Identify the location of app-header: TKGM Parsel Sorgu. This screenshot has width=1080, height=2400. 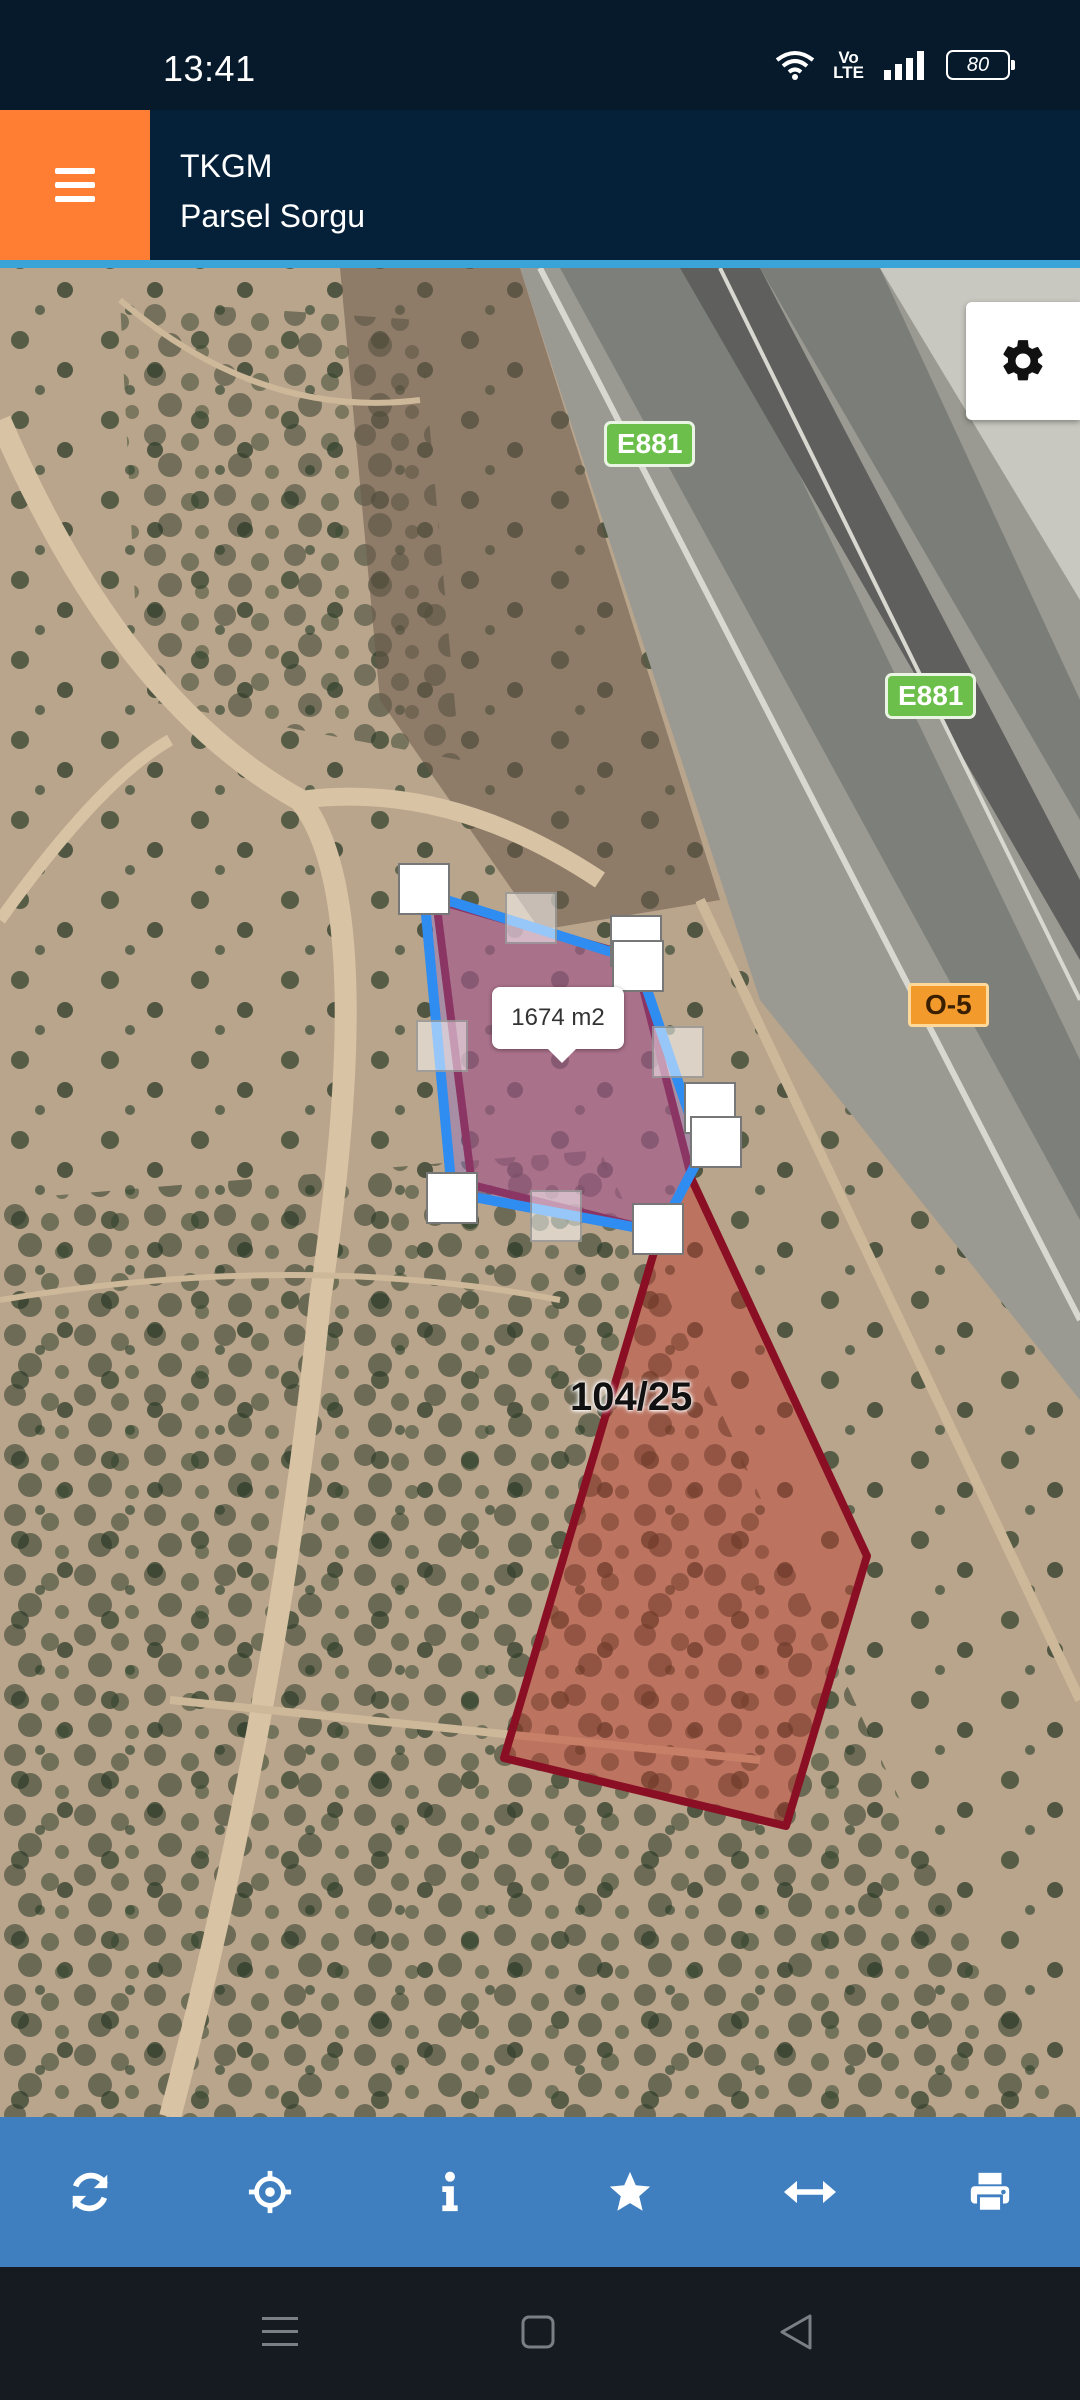
(540, 185).